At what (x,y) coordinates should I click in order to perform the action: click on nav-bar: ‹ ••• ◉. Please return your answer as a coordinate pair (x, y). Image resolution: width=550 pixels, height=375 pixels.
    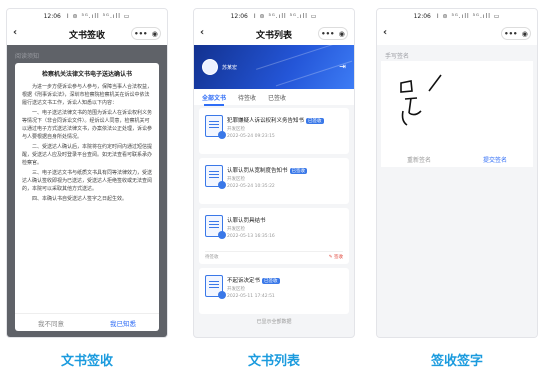
    Looking at the image, I should click on (457, 34).